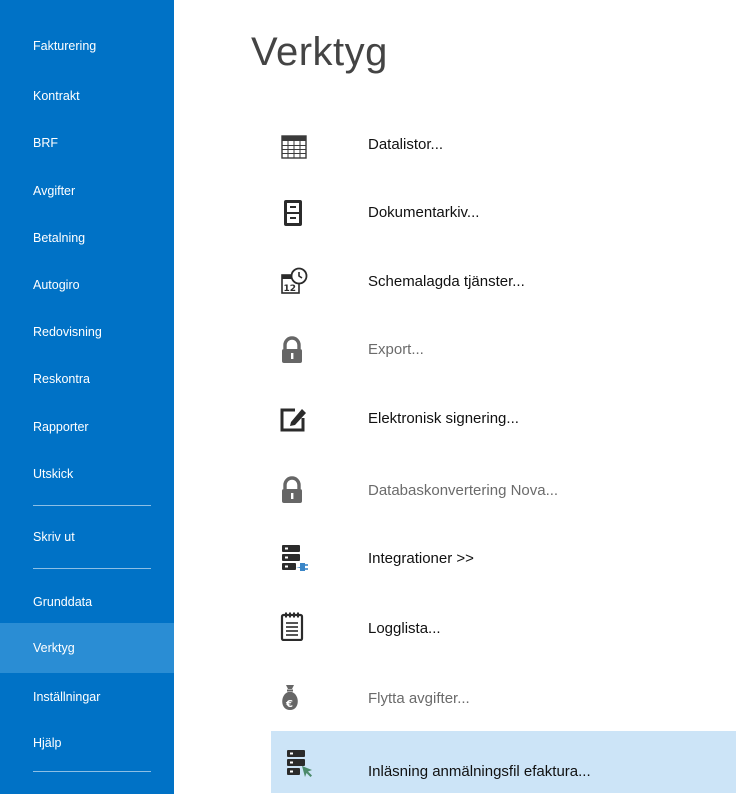 The height and width of the screenshot is (794, 736). What do you see at coordinates (87, 697) in the screenshot?
I see `sidebar-item-installningar: Inställningar` at bounding box center [87, 697].